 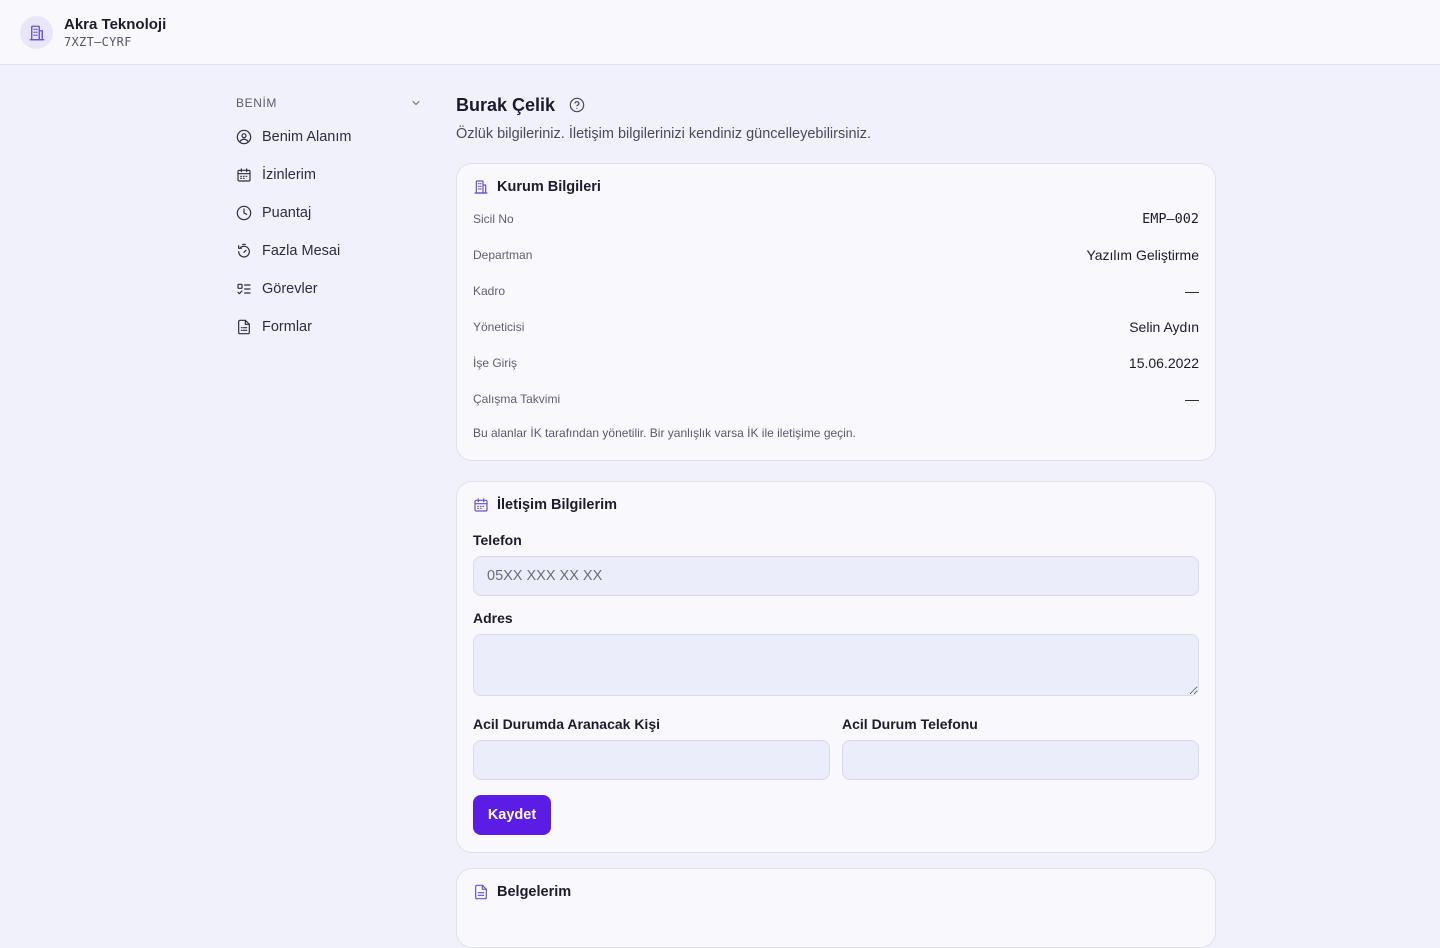 What do you see at coordinates (287, 327) in the screenshot?
I see `sidebar-item-label: Formlar` at bounding box center [287, 327].